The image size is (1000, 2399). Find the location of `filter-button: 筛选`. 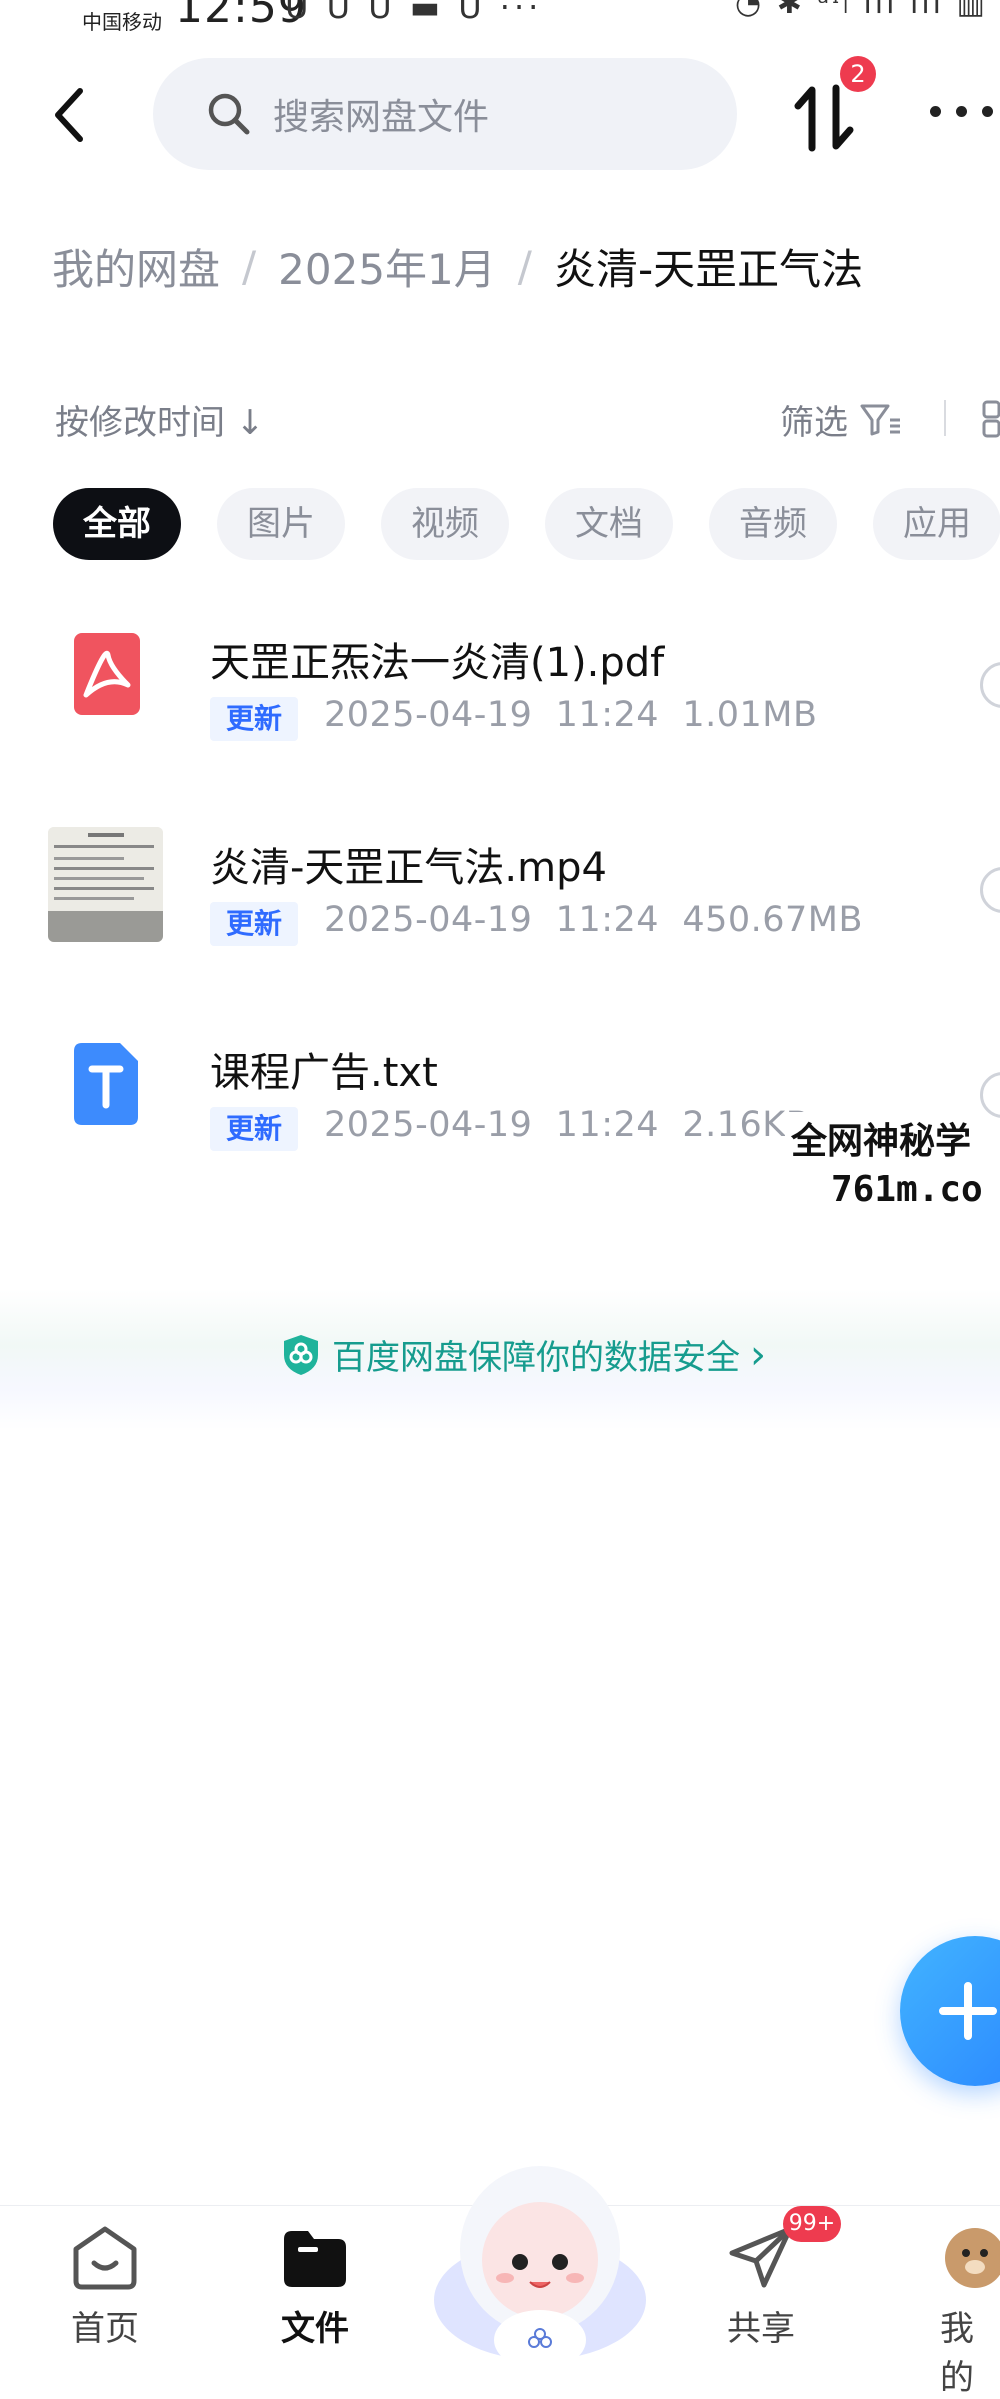

filter-button: 筛选 is located at coordinates (842, 419).